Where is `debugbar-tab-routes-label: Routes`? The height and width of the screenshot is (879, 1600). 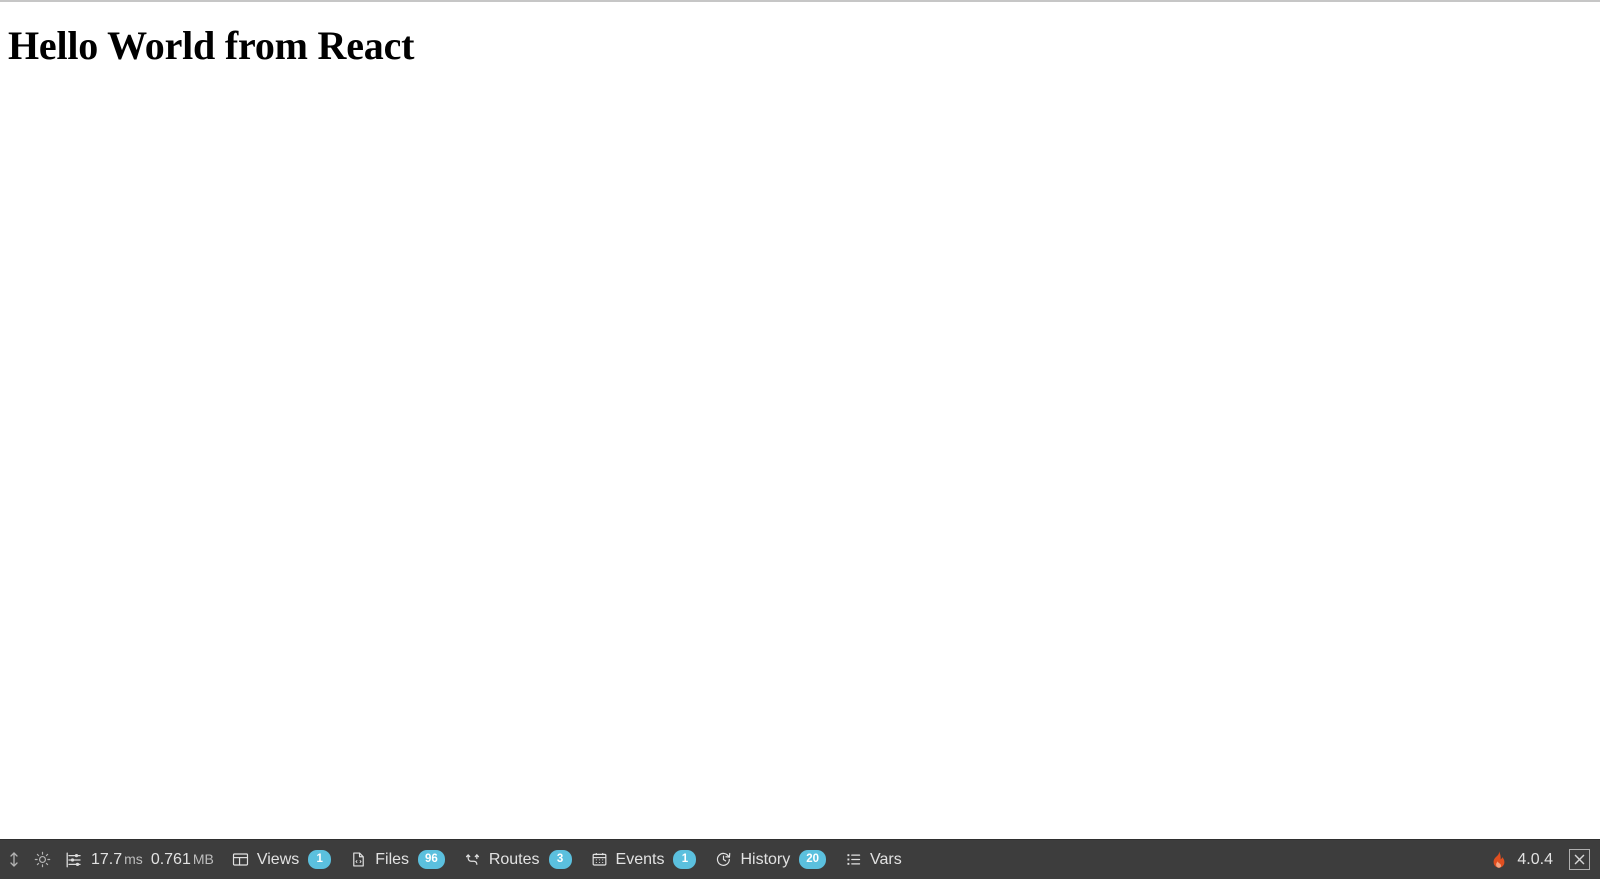 debugbar-tab-routes-label: Routes is located at coordinates (514, 859).